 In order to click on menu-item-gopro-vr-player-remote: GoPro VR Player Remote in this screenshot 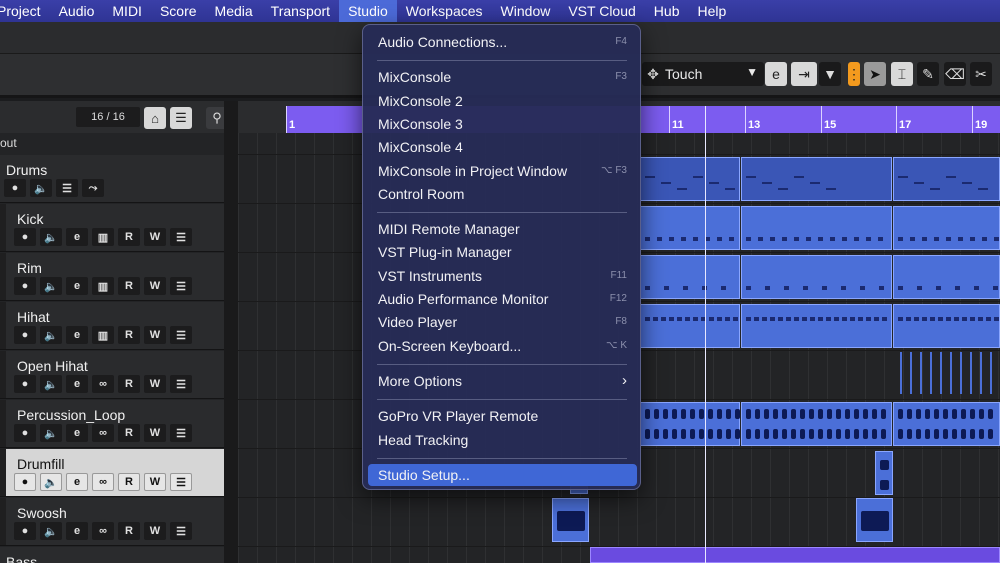, I will do `click(502, 416)`.